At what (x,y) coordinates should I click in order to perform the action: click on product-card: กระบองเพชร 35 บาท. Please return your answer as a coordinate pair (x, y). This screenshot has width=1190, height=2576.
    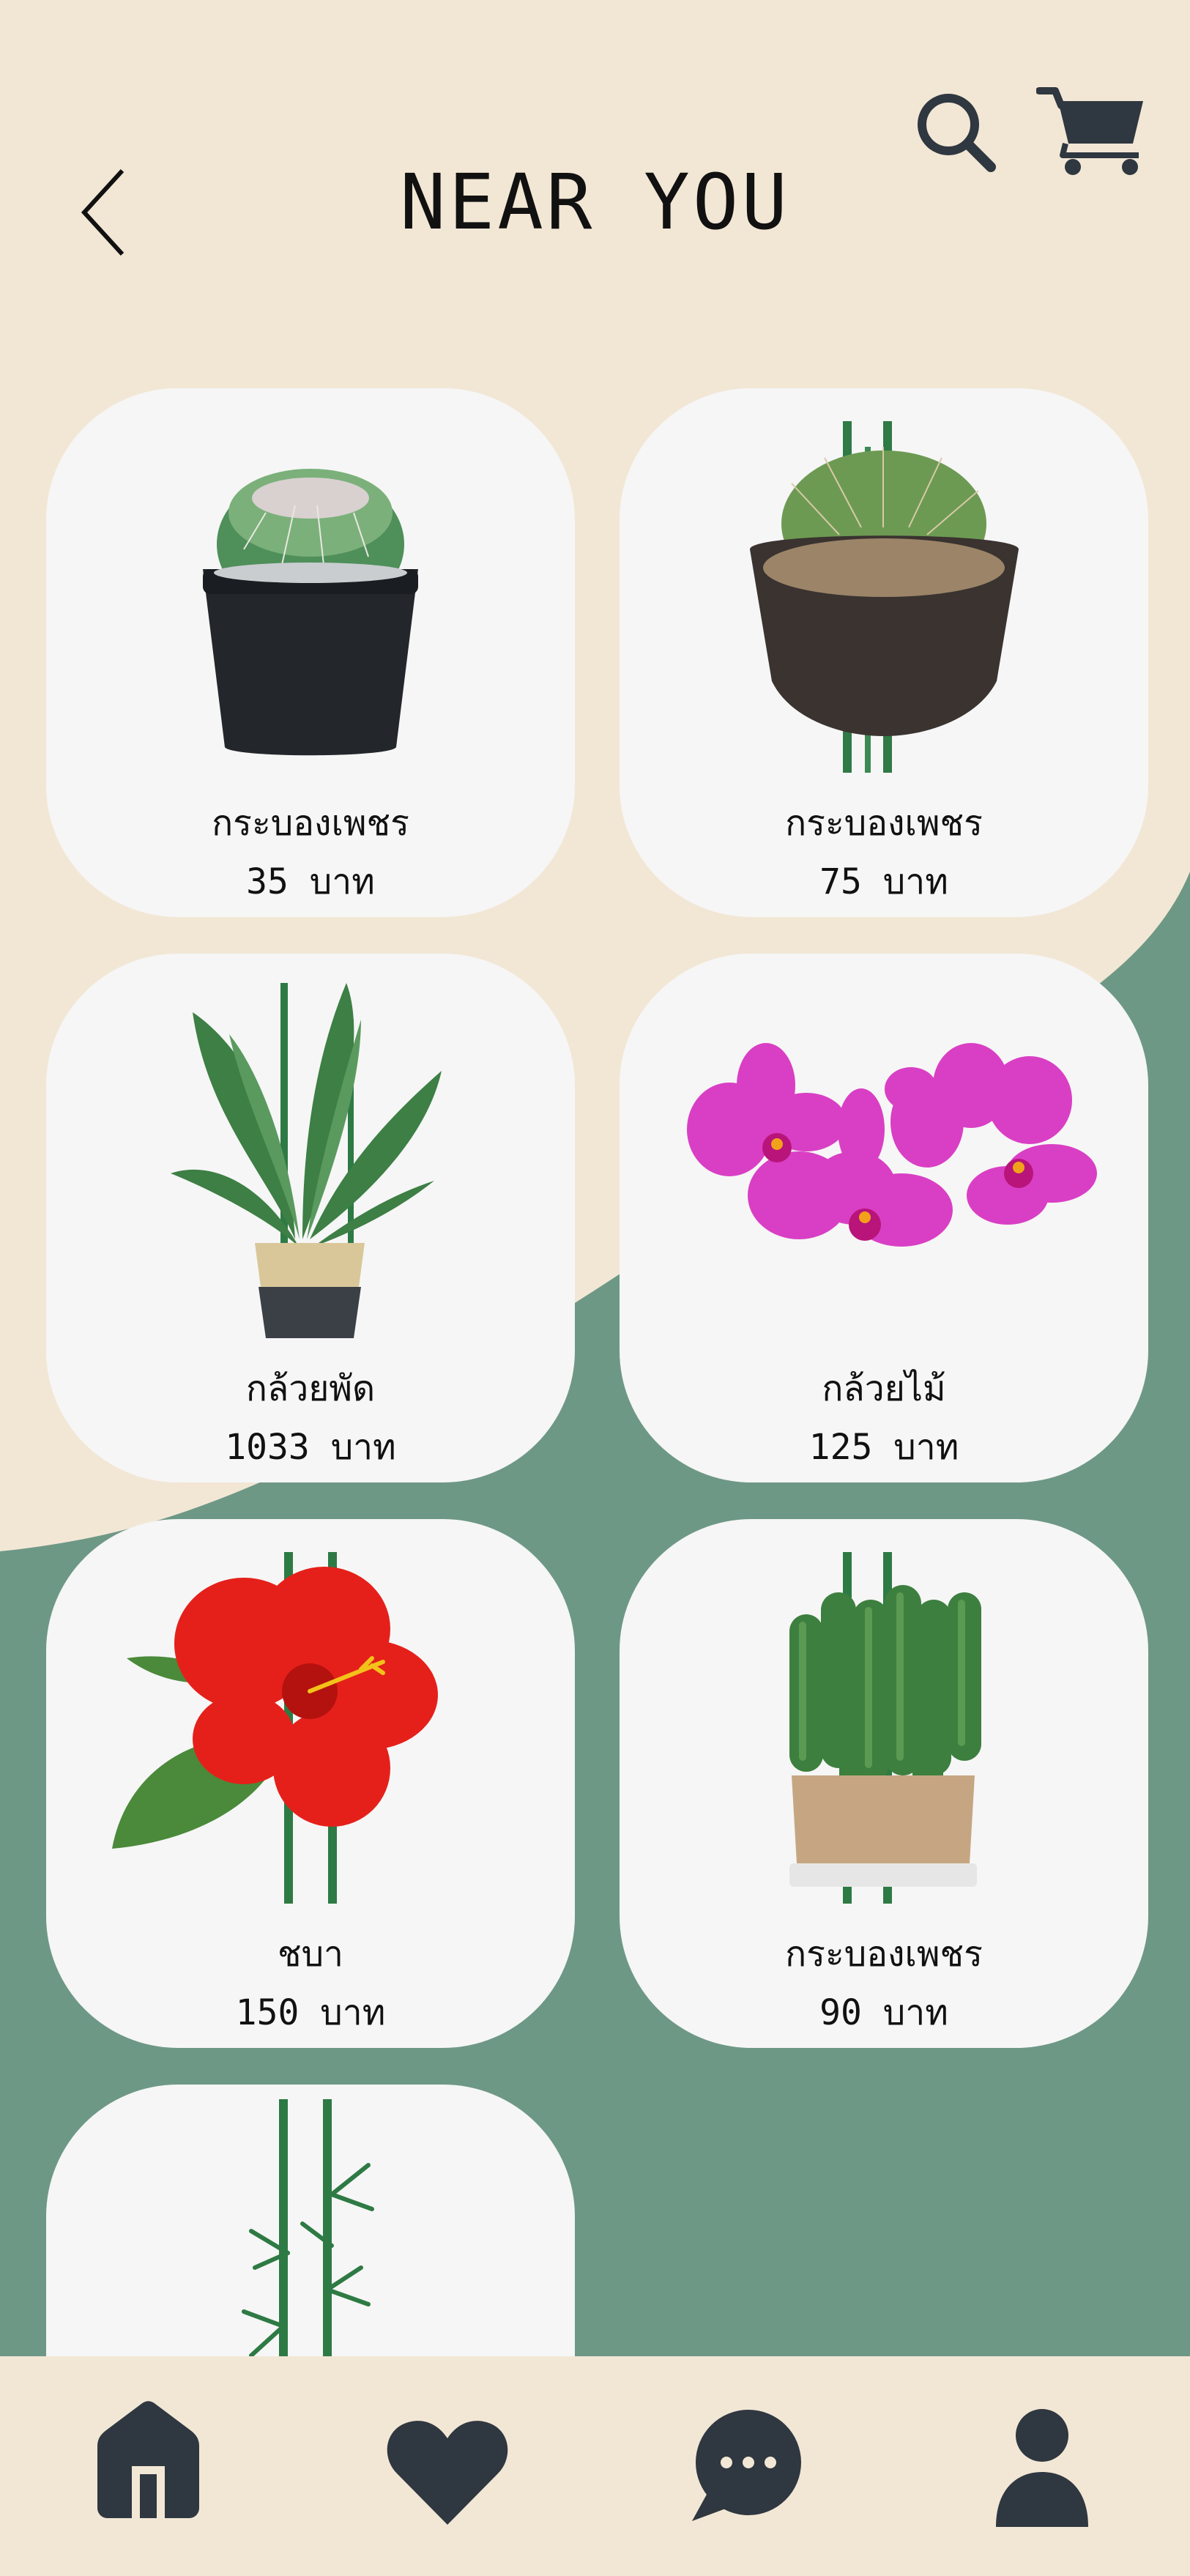
    Looking at the image, I should click on (310, 652).